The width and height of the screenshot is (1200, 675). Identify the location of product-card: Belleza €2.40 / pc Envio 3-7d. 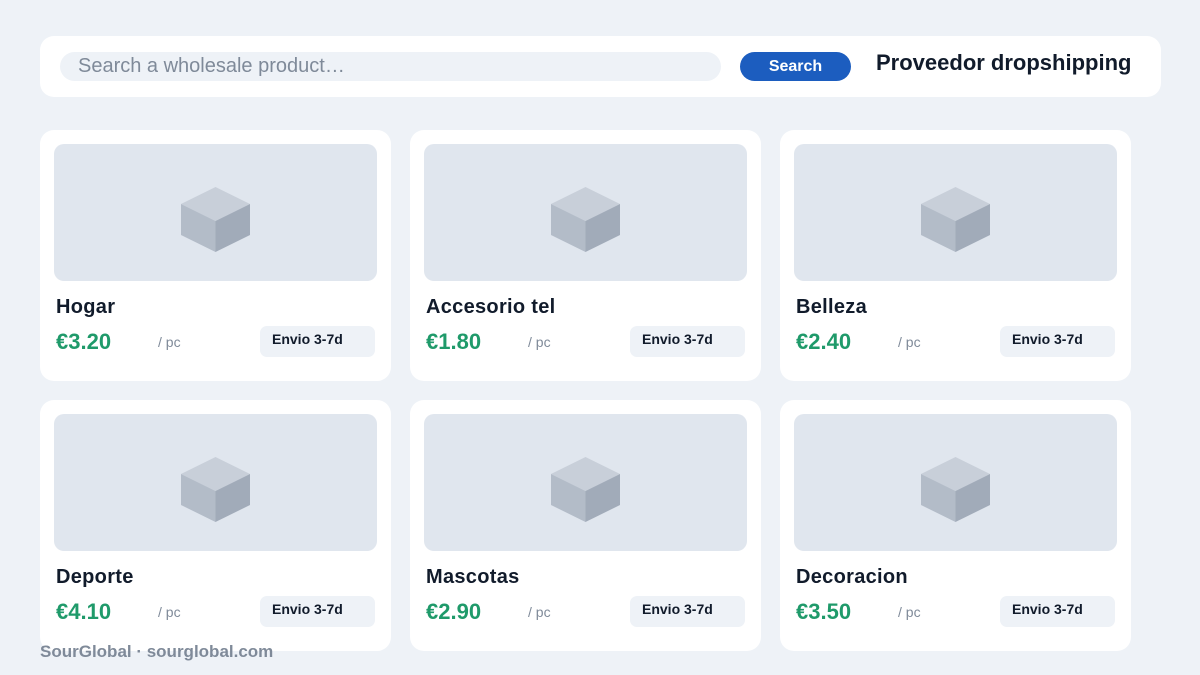
(955, 255).